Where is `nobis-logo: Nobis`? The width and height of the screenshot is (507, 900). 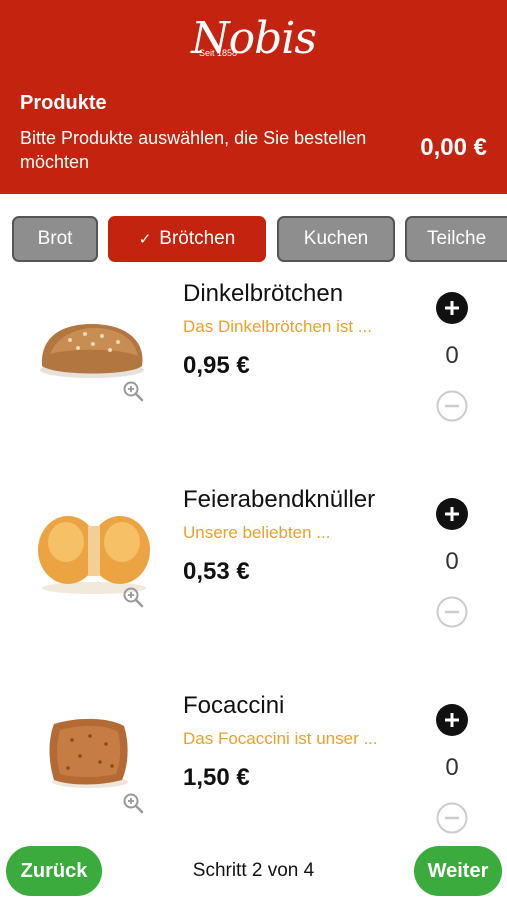 nobis-logo: Nobis is located at coordinates (253, 39).